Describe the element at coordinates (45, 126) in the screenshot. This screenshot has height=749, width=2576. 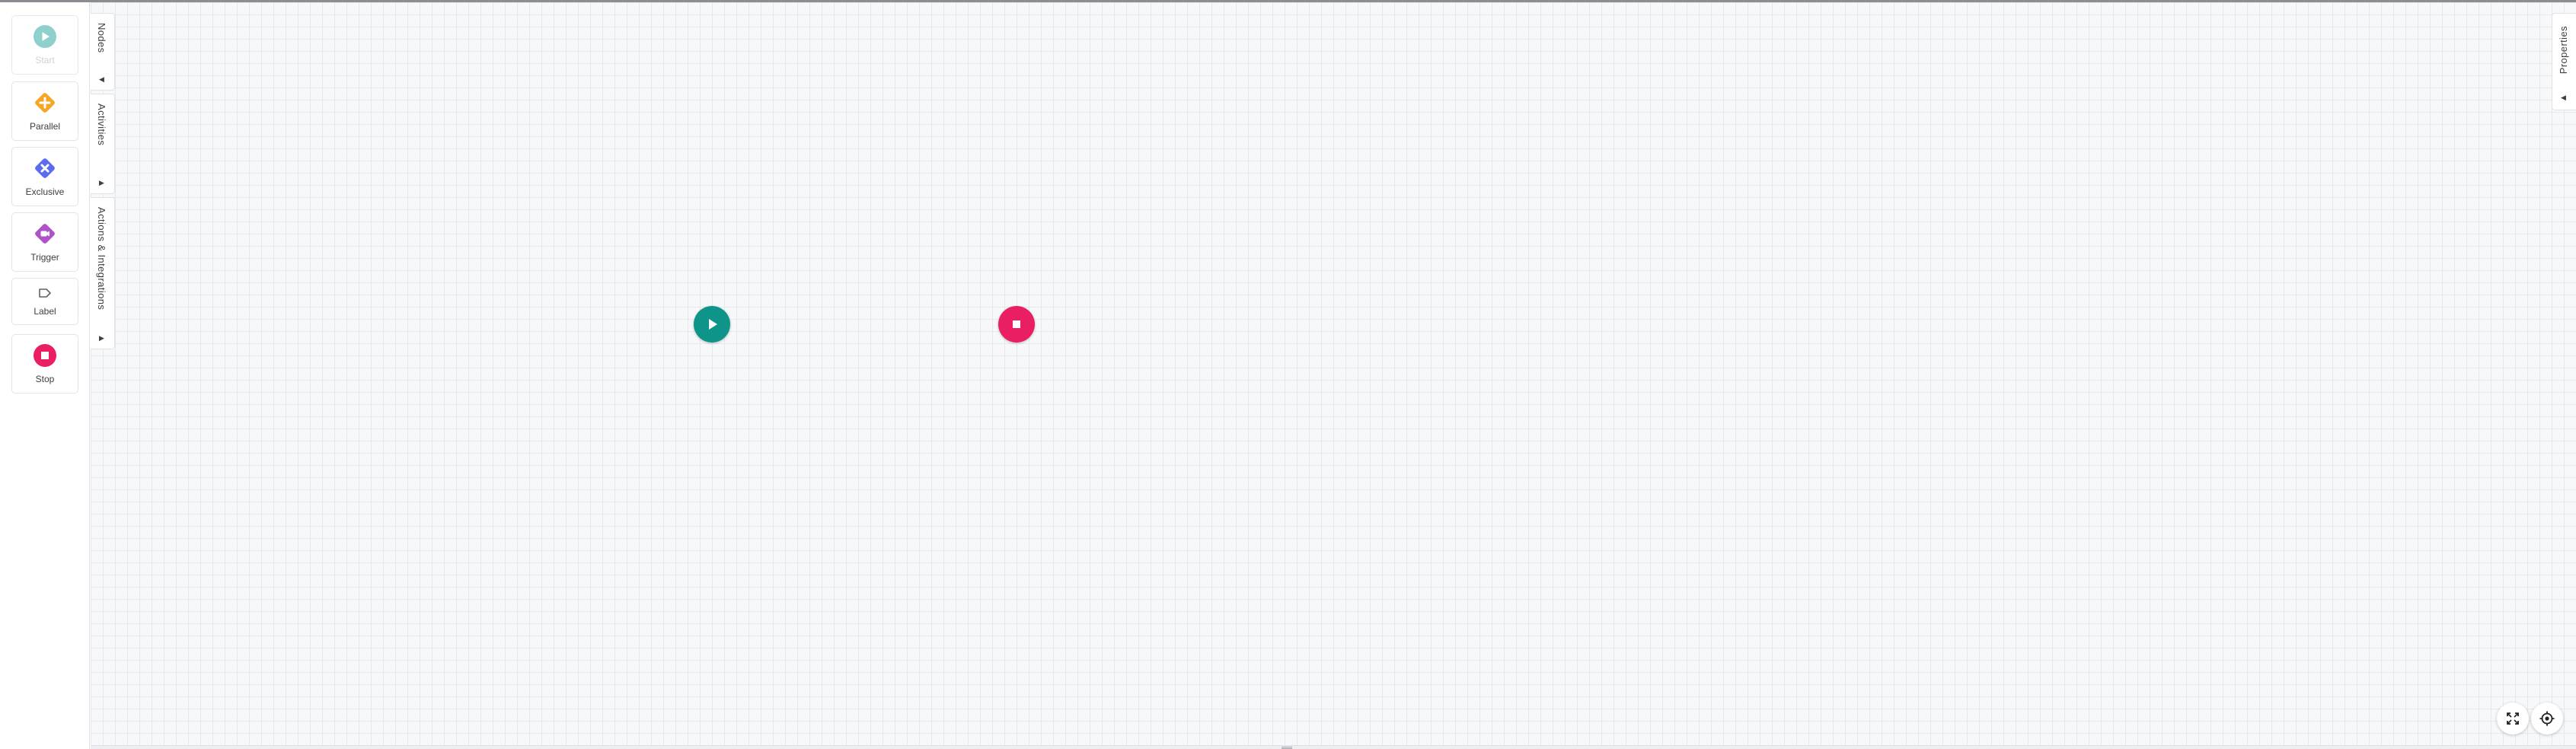
I see `palette-item-label: Parallel` at that location.